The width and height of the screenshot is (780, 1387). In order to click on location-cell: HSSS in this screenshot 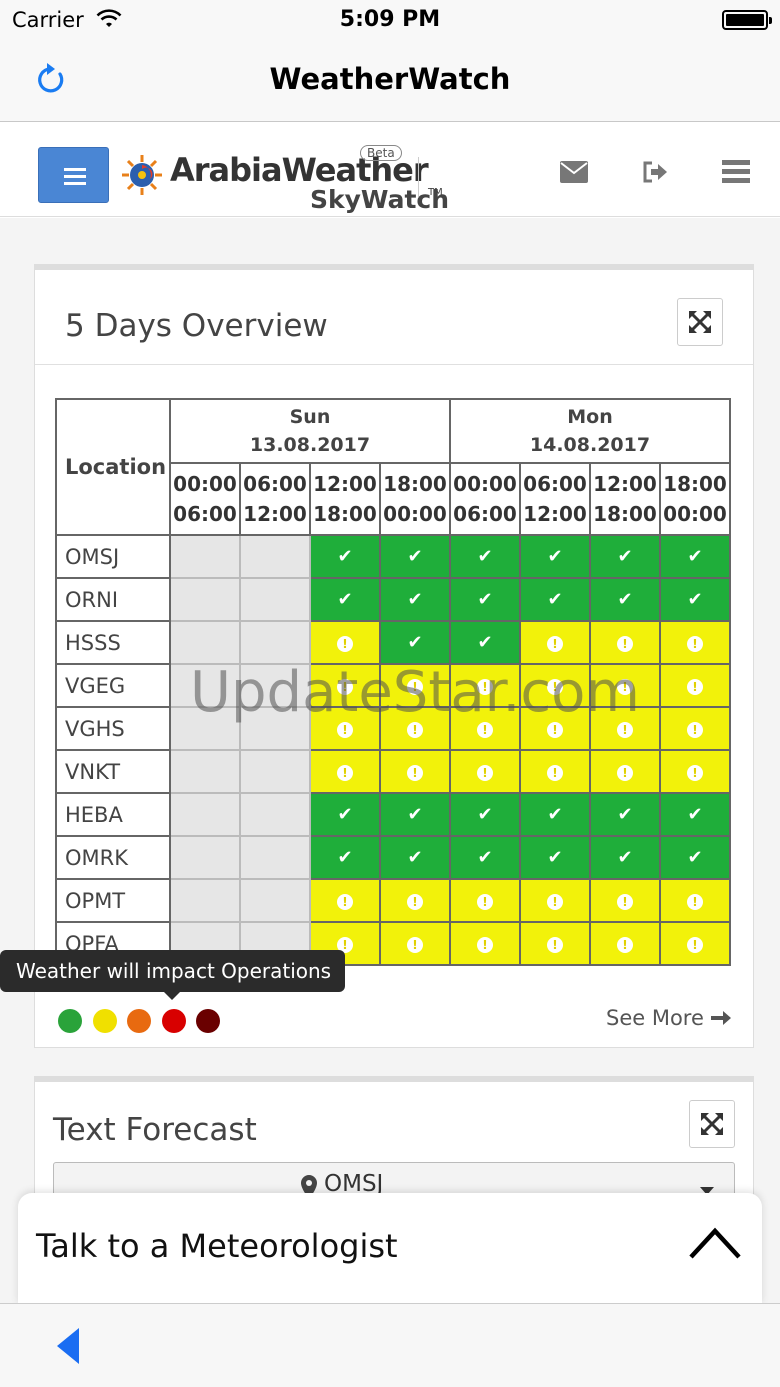, I will do `click(113, 642)`.